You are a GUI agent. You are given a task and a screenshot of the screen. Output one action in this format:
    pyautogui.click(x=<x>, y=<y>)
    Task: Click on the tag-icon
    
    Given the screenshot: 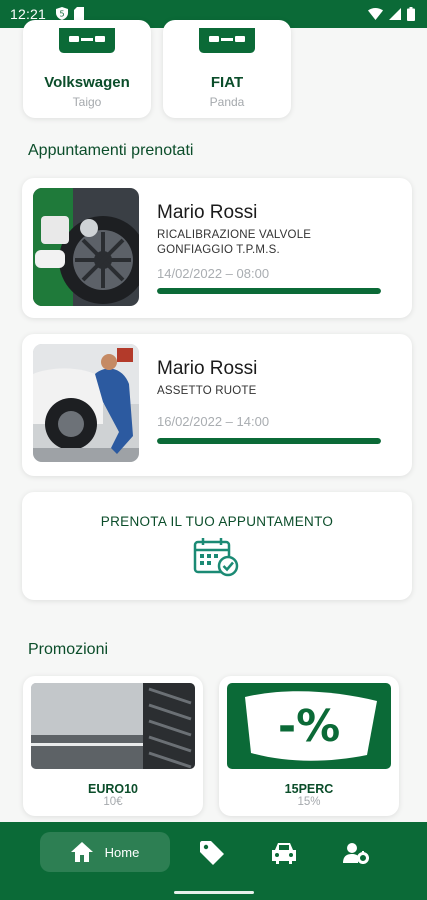 What is the action you would take?
    pyautogui.click(x=212, y=853)
    